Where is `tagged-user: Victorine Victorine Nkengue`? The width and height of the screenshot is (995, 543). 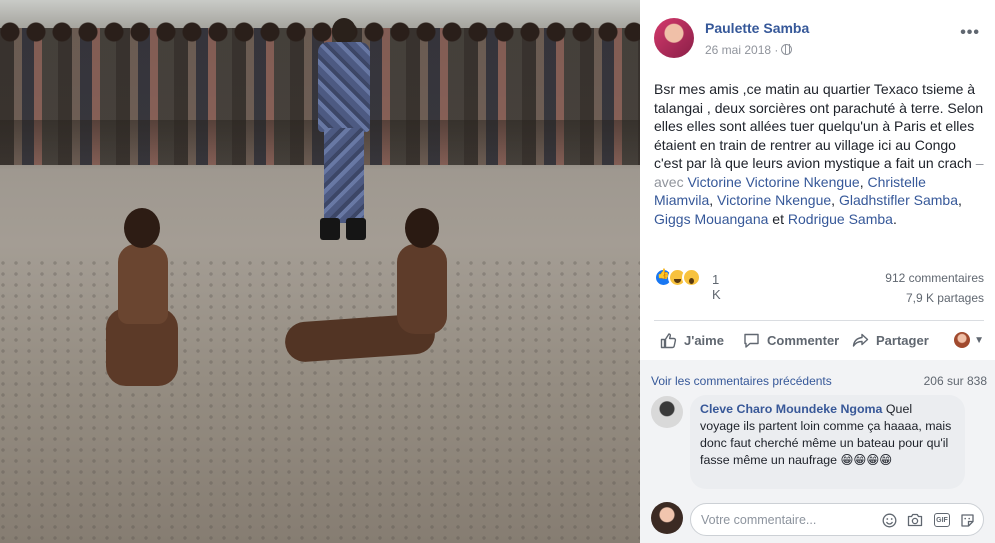 tagged-user: Victorine Victorine Nkengue is located at coordinates (773, 182).